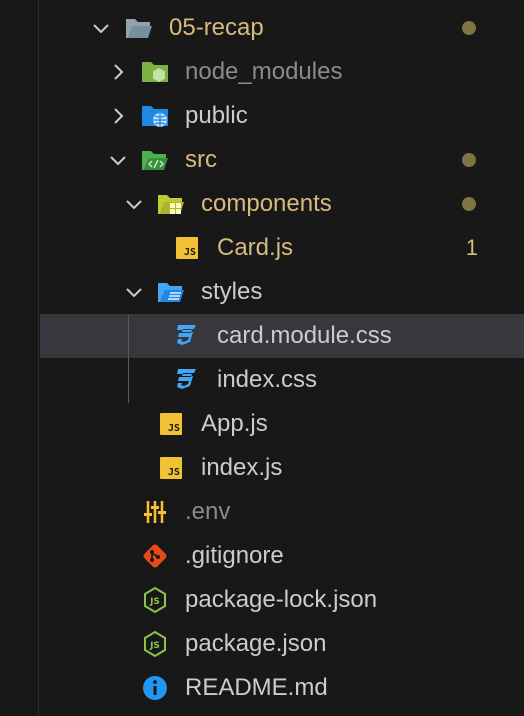 Image resolution: width=524 pixels, height=716 pixels. I want to click on settings-sliders-icon, so click(155, 512).